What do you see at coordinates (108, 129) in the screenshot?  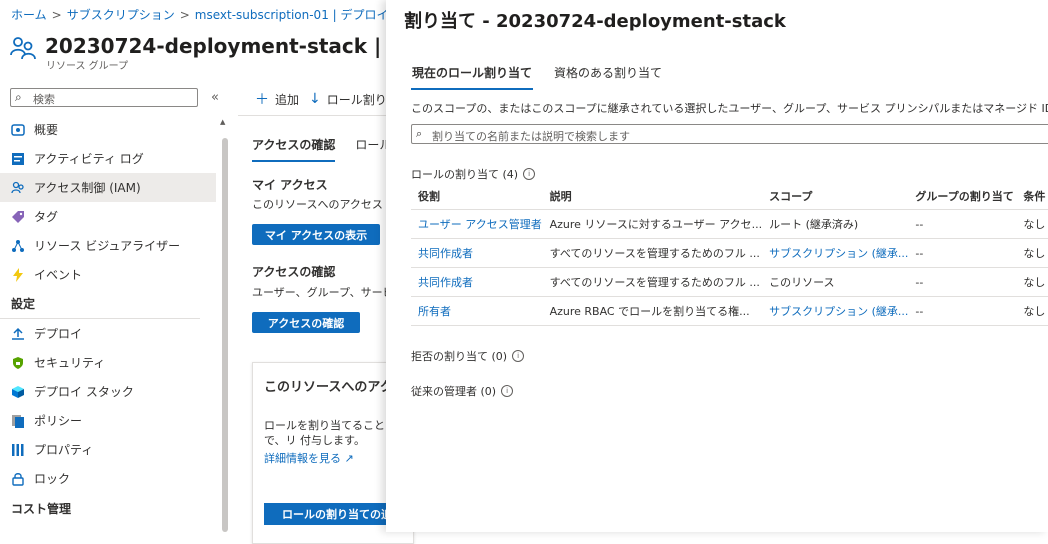 I see `sidebar-item-overview: 概要` at bounding box center [108, 129].